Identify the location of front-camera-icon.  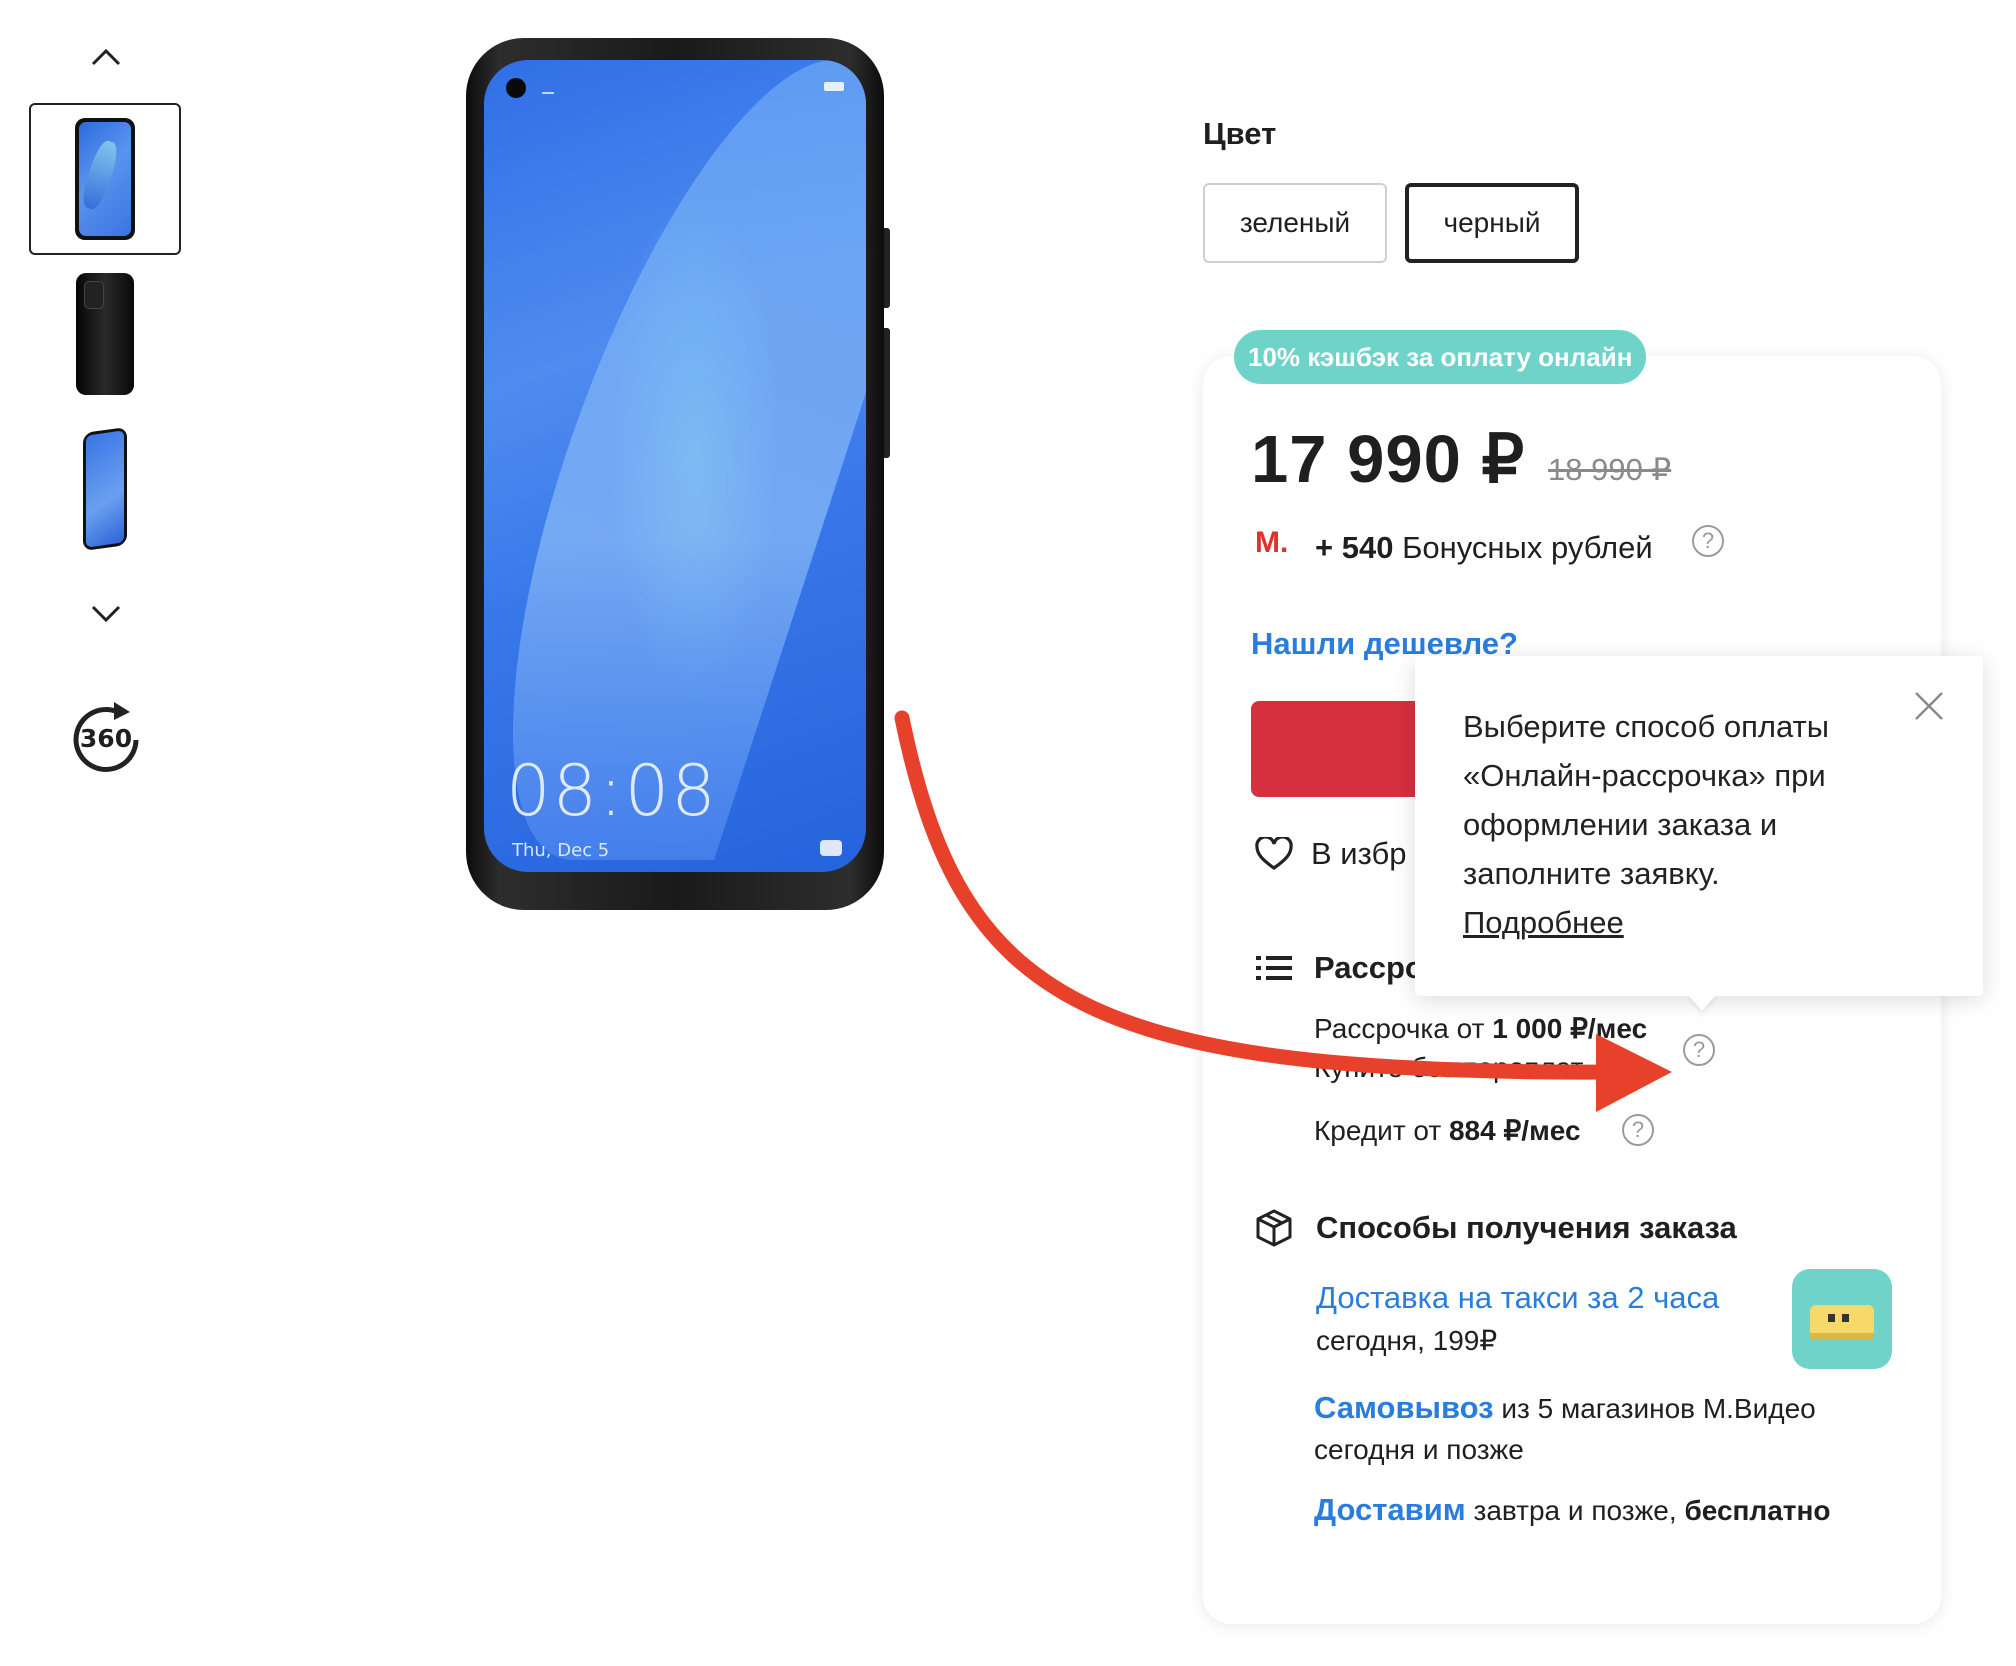
(516, 88).